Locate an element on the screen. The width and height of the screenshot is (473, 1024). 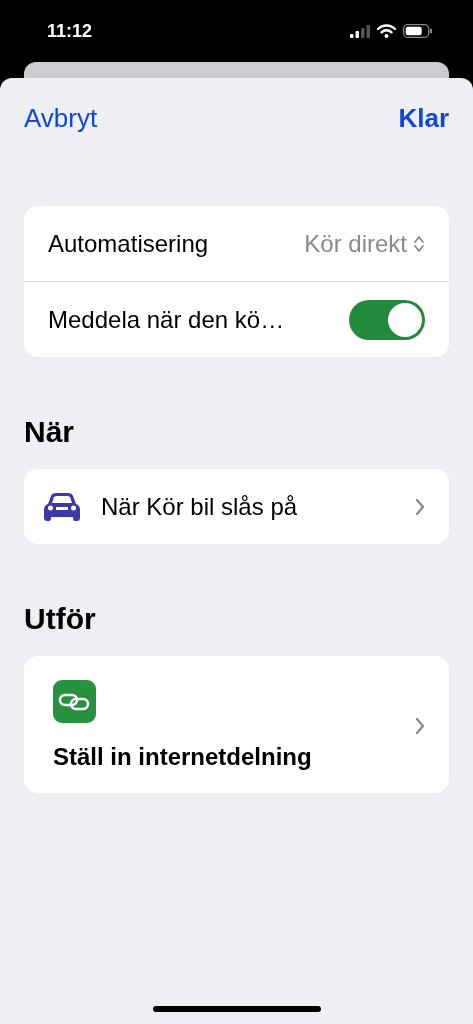
battery-icon is located at coordinates (418, 31).